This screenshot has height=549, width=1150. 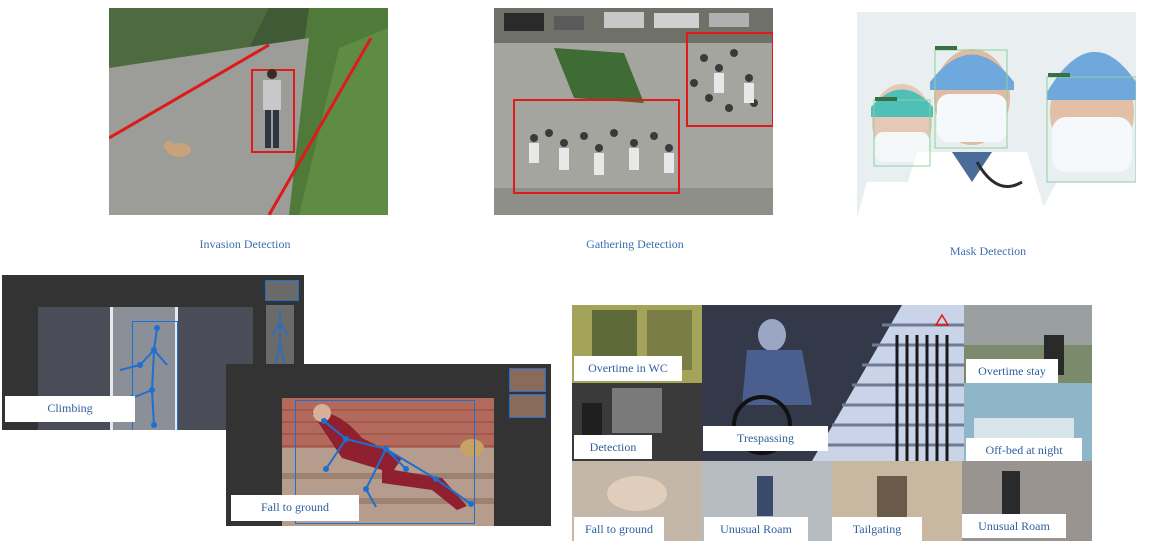 I want to click on tile-overtime-wc: Overtime in WC, so click(x=637, y=344).